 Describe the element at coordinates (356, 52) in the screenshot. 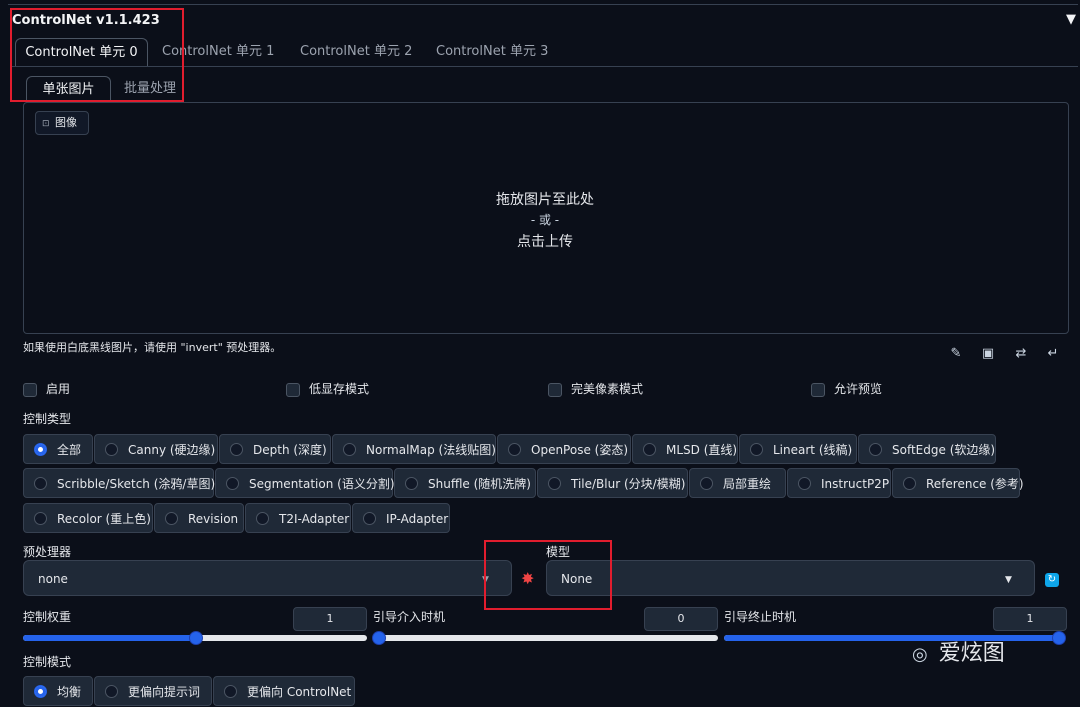

I see `tab-unit-2: ControlNet 单元 2` at that location.